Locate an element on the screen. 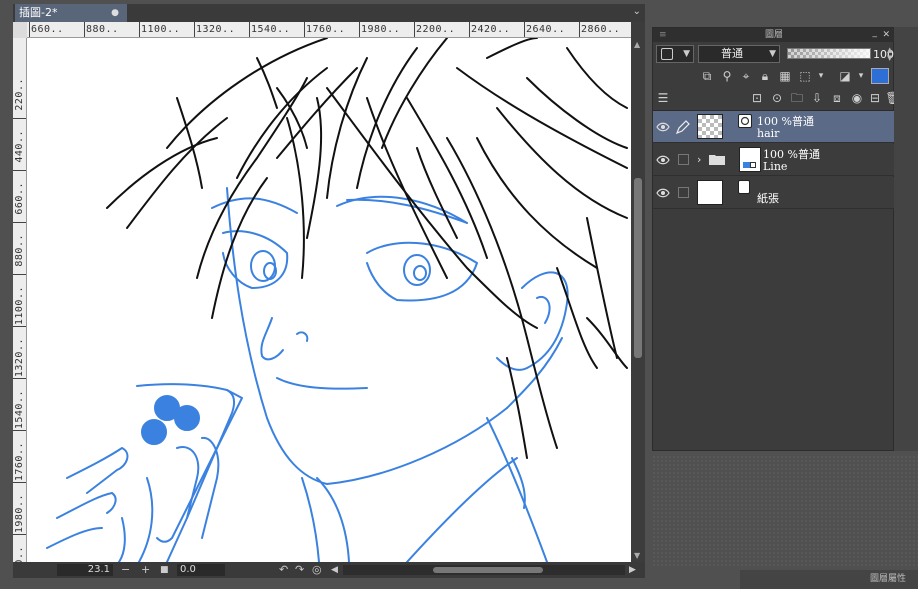  tab-document: 插圖-2* ● is located at coordinates (71, 13).